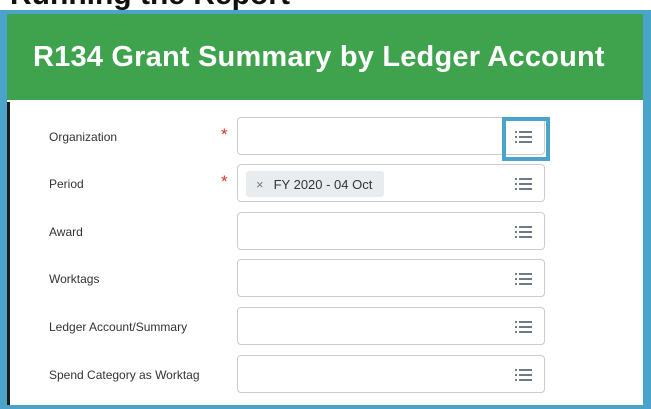 The height and width of the screenshot is (409, 651). I want to click on field-label-worktags: Worktags, so click(74, 279).